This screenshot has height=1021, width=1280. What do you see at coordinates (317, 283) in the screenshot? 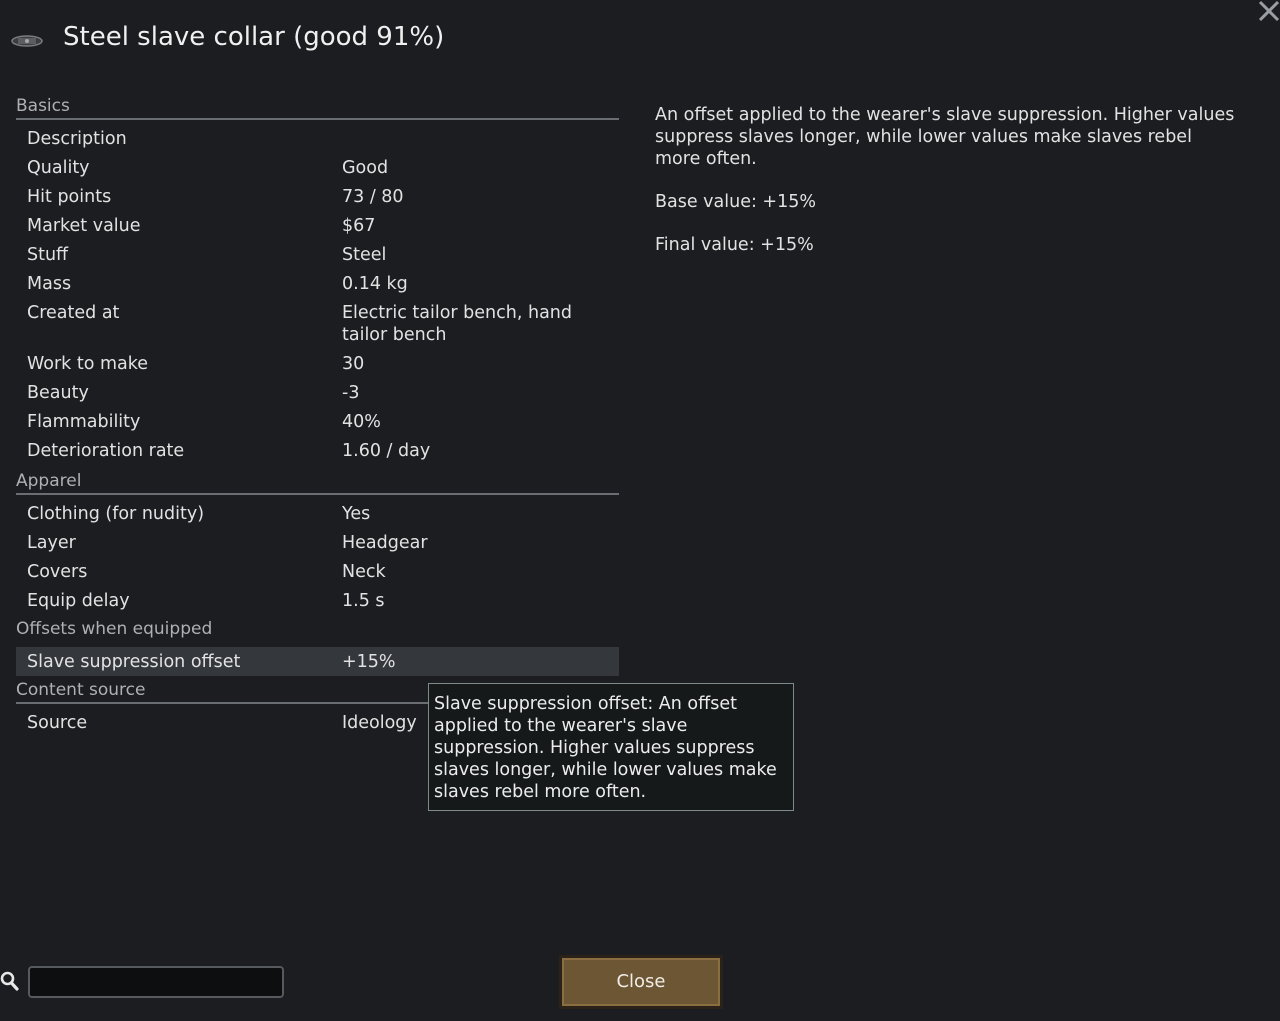
I see `stat-row: Mass 0.14 kg` at bounding box center [317, 283].